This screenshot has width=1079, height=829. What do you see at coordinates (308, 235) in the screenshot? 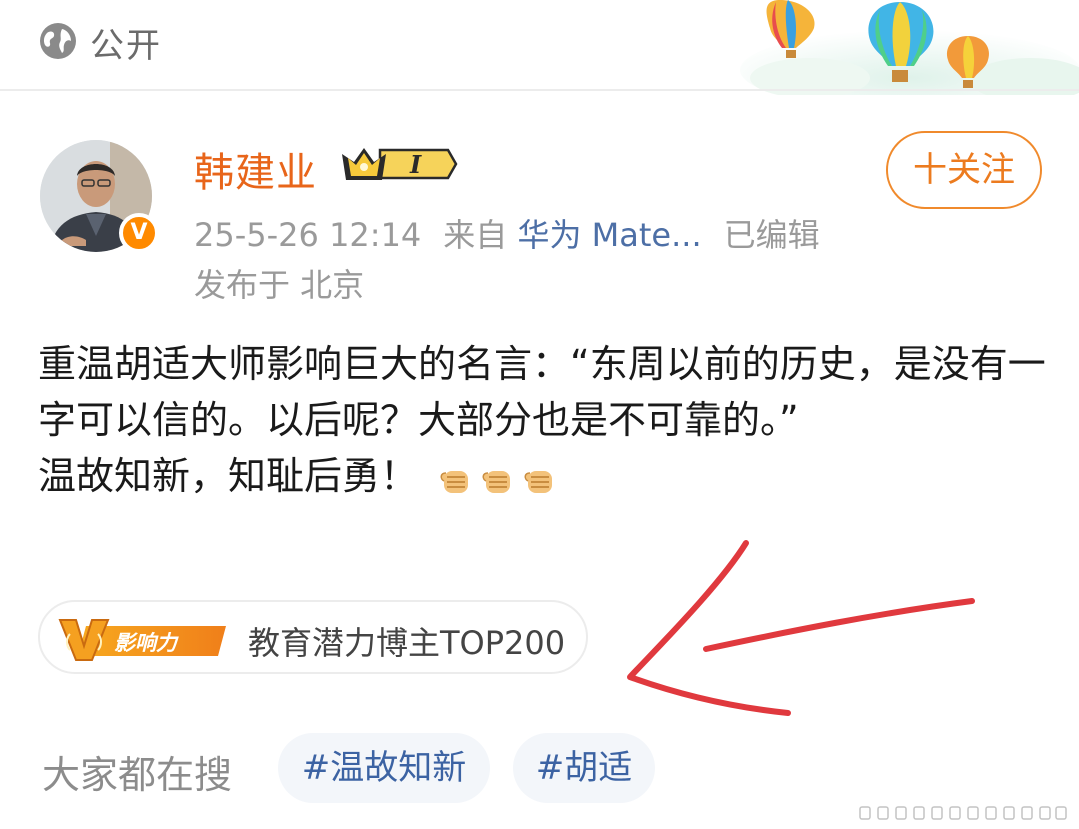
I see `post-timestamp: 25-5-26 12:14` at bounding box center [308, 235].